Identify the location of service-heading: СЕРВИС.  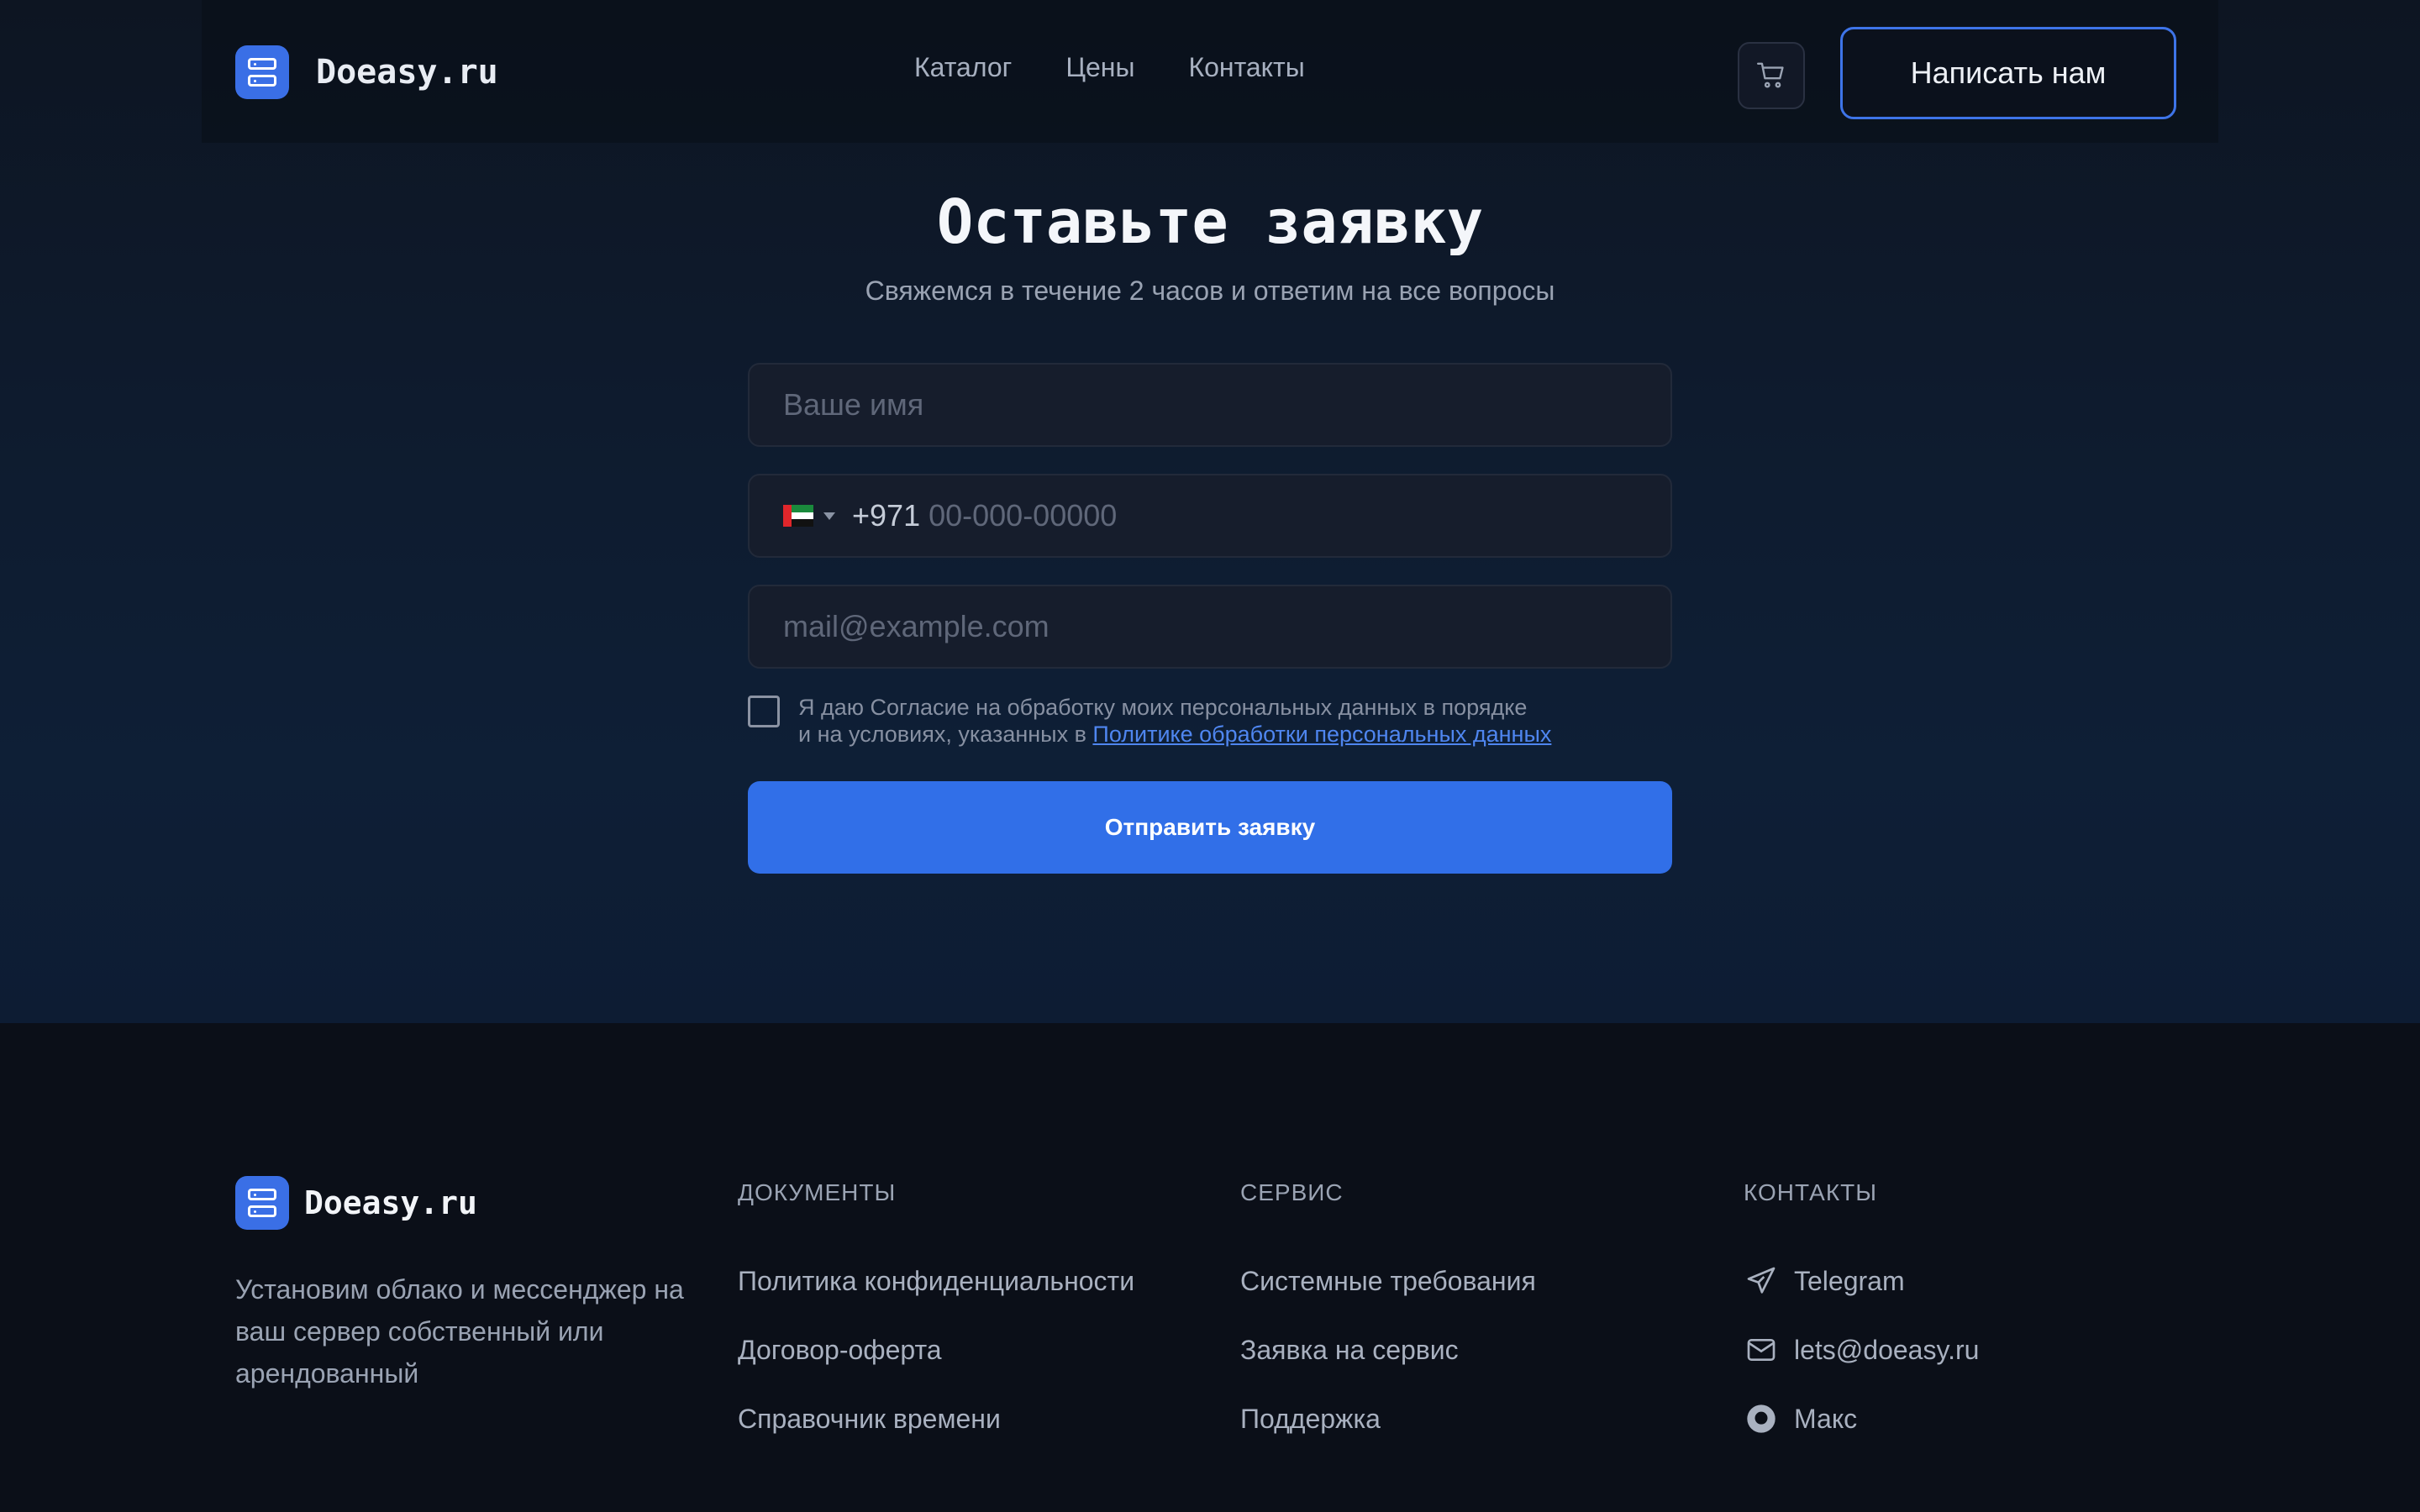
(1292, 1192).